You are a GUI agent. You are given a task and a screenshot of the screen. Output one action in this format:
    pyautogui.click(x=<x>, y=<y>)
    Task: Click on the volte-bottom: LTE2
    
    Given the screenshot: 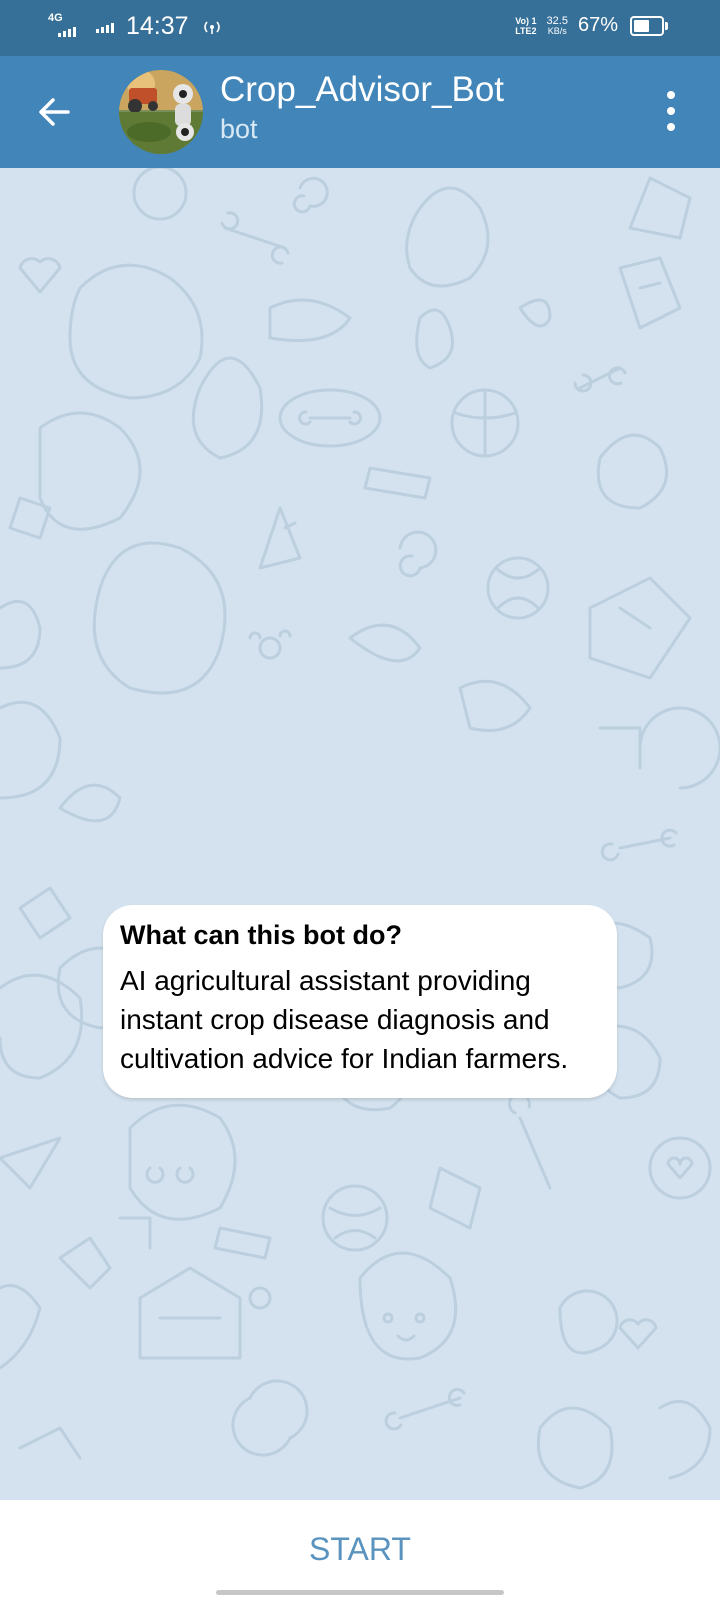 What is the action you would take?
    pyautogui.click(x=526, y=30)
    